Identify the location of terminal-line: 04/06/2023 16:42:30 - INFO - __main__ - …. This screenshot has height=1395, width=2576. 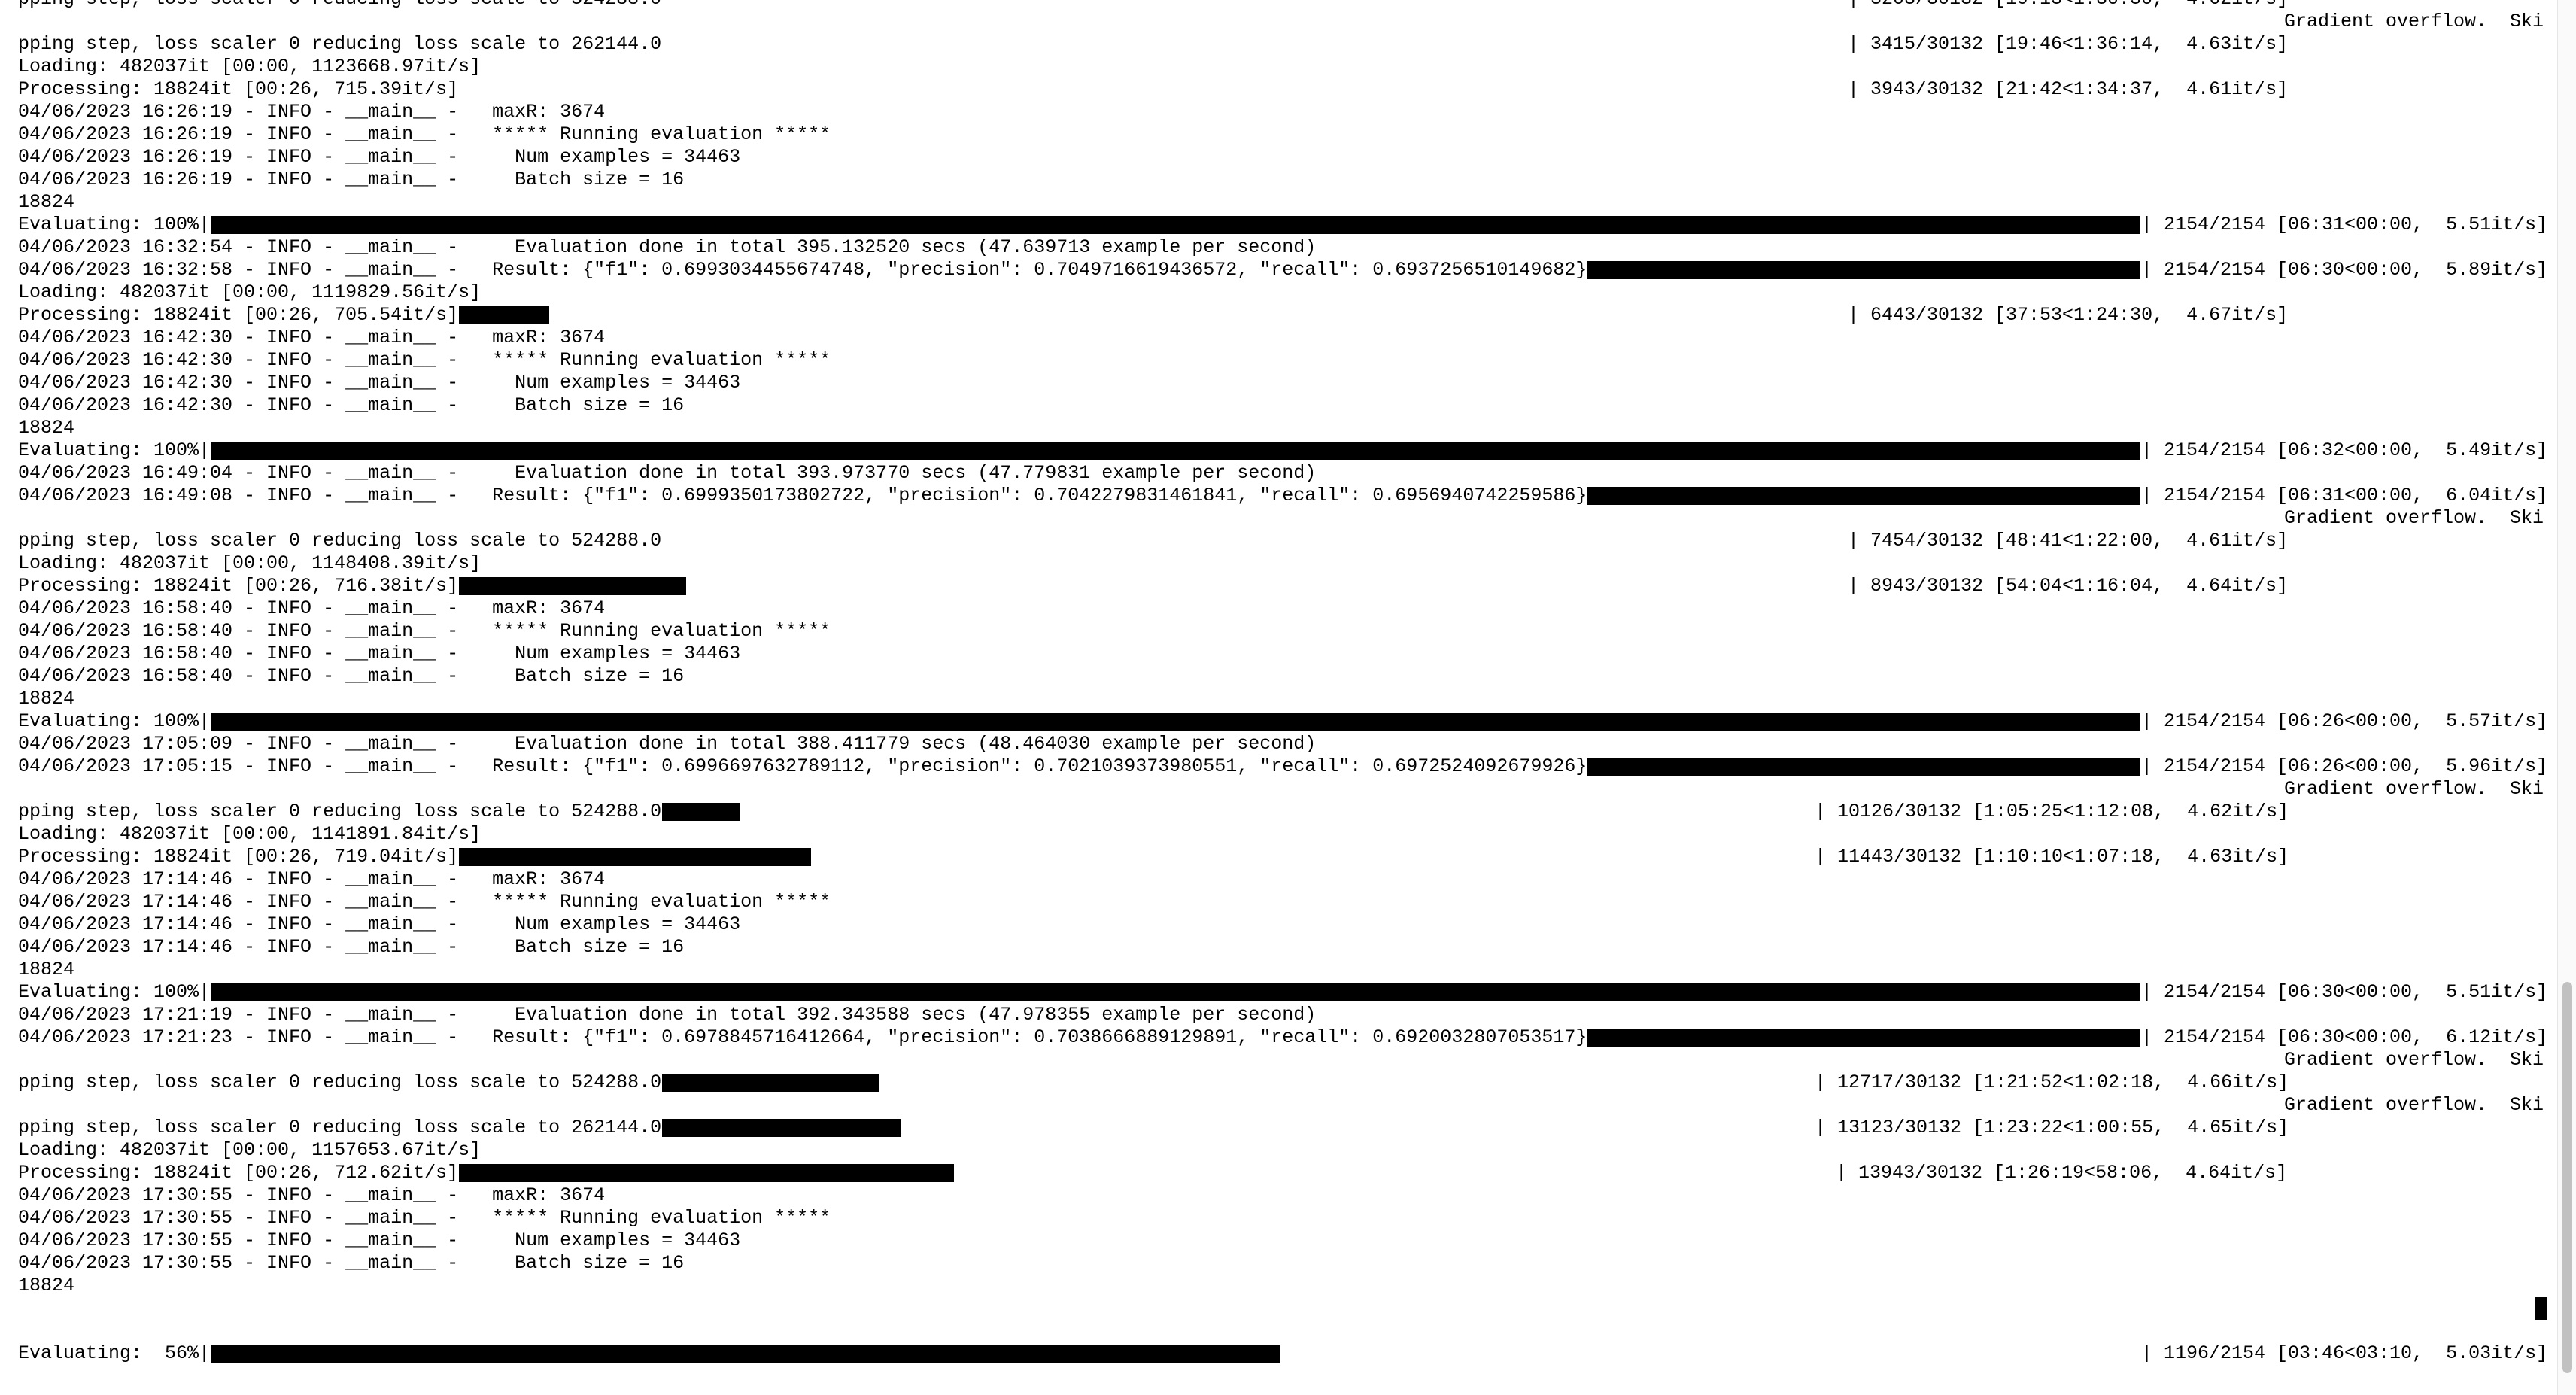
(1279, 338).